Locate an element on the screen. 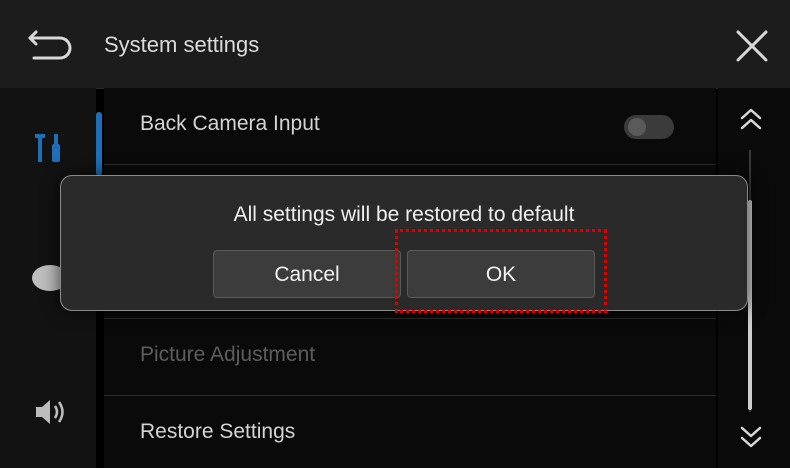 The width and height of the screenshot is (790, 468). scroll-up-button is located at coordinates (751, 119).